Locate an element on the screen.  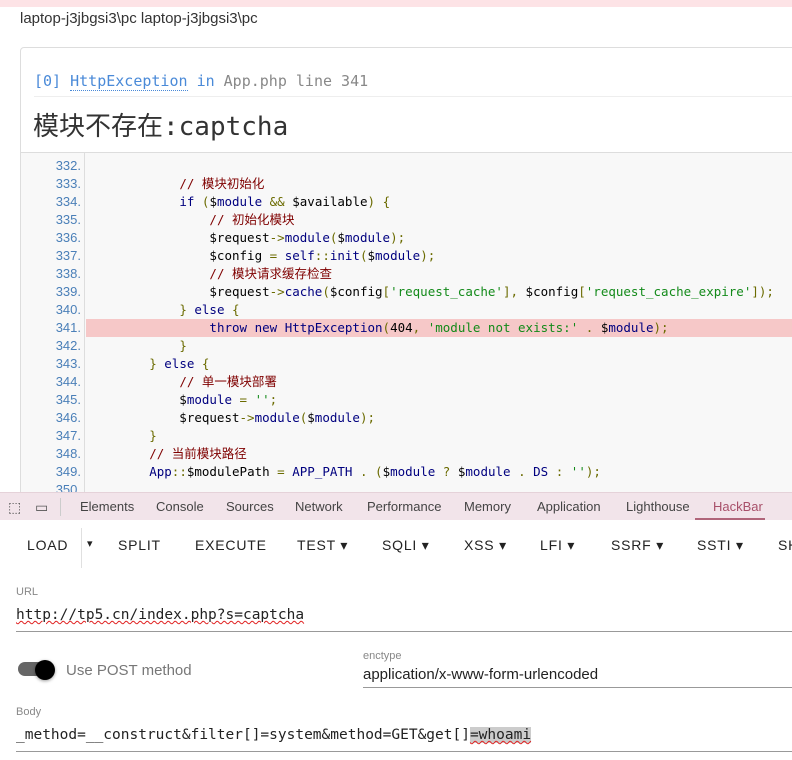
line-number: 348. is located at coordinates (68, 453).